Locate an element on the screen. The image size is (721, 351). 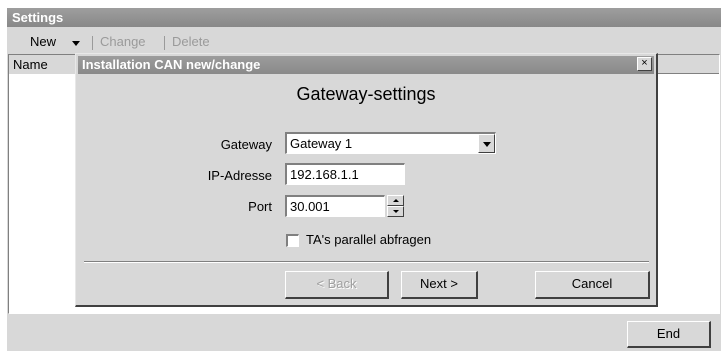
settings-title-bar: Settings is located at coordinates (364, 17).